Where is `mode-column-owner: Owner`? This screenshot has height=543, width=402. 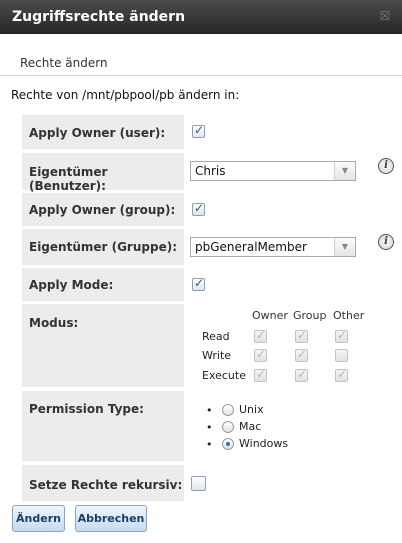
mode-column-owner: Owner is located at coordinates (270, 315).